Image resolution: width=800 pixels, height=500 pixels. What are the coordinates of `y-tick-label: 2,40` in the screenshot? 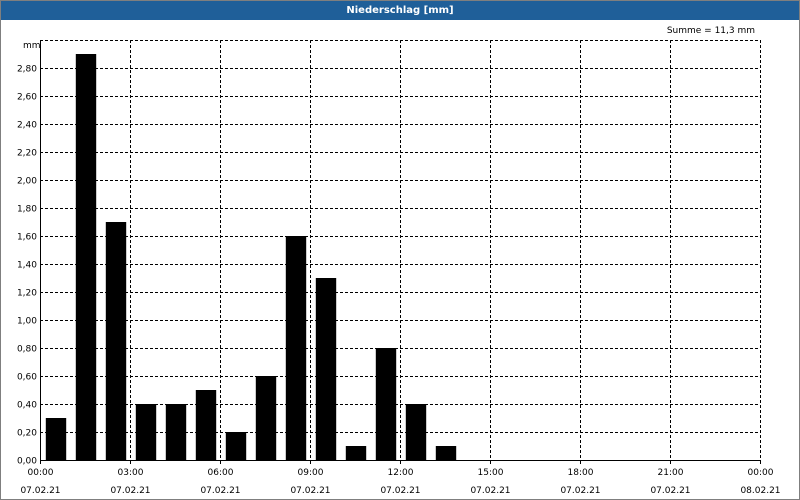 It's located at (27, 126).